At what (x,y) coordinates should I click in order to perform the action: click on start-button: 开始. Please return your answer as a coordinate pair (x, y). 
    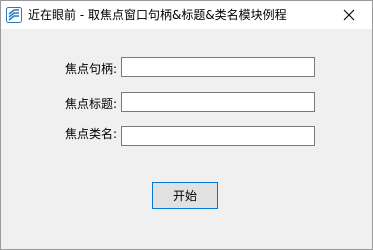
    Looking at the image, I should click on (185, 195).